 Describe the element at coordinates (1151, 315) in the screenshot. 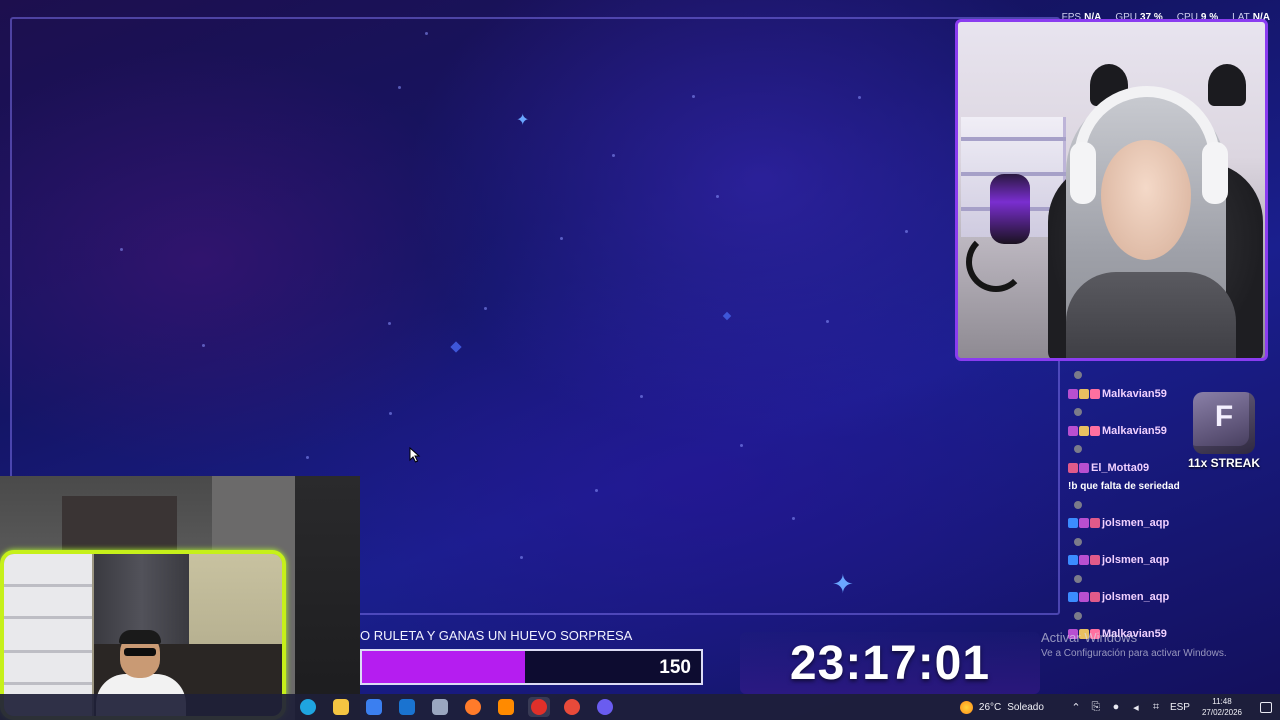

I see `streamer-shirt` at that location.